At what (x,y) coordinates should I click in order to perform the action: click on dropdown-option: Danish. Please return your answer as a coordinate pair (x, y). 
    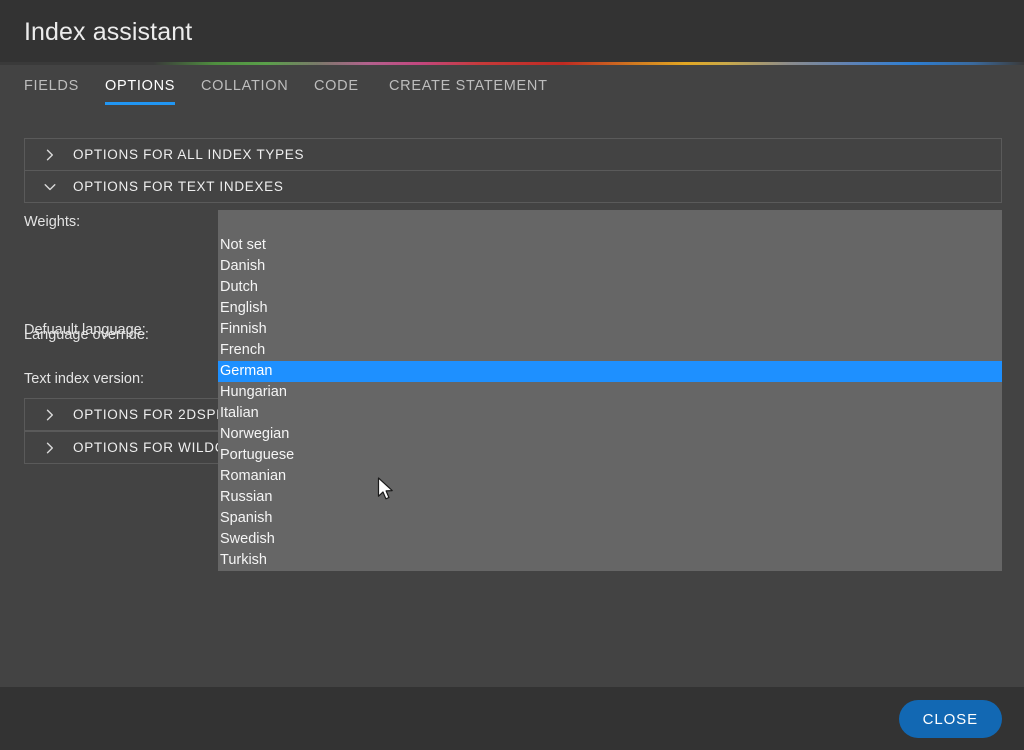
    Looking at the image, I should click on (610, 266).